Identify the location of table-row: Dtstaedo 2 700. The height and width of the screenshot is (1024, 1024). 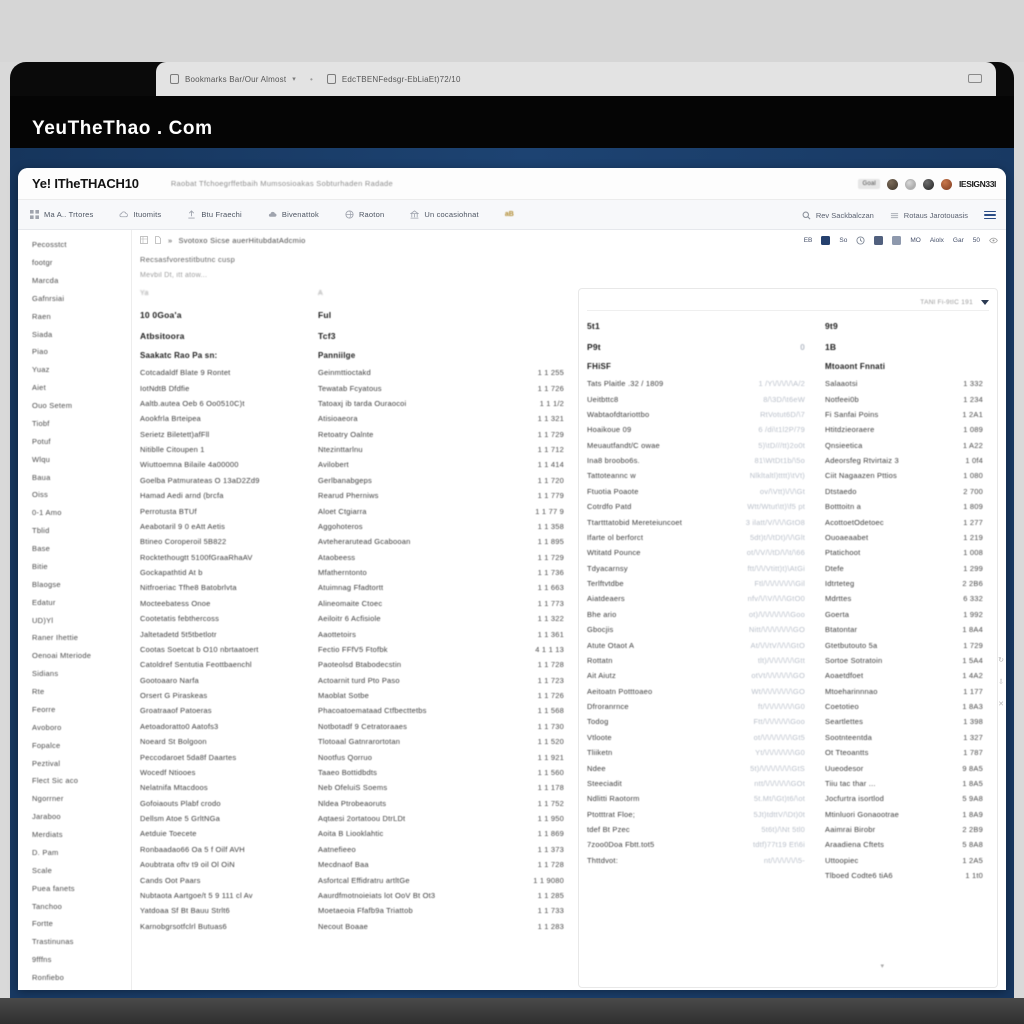
(907, 491).